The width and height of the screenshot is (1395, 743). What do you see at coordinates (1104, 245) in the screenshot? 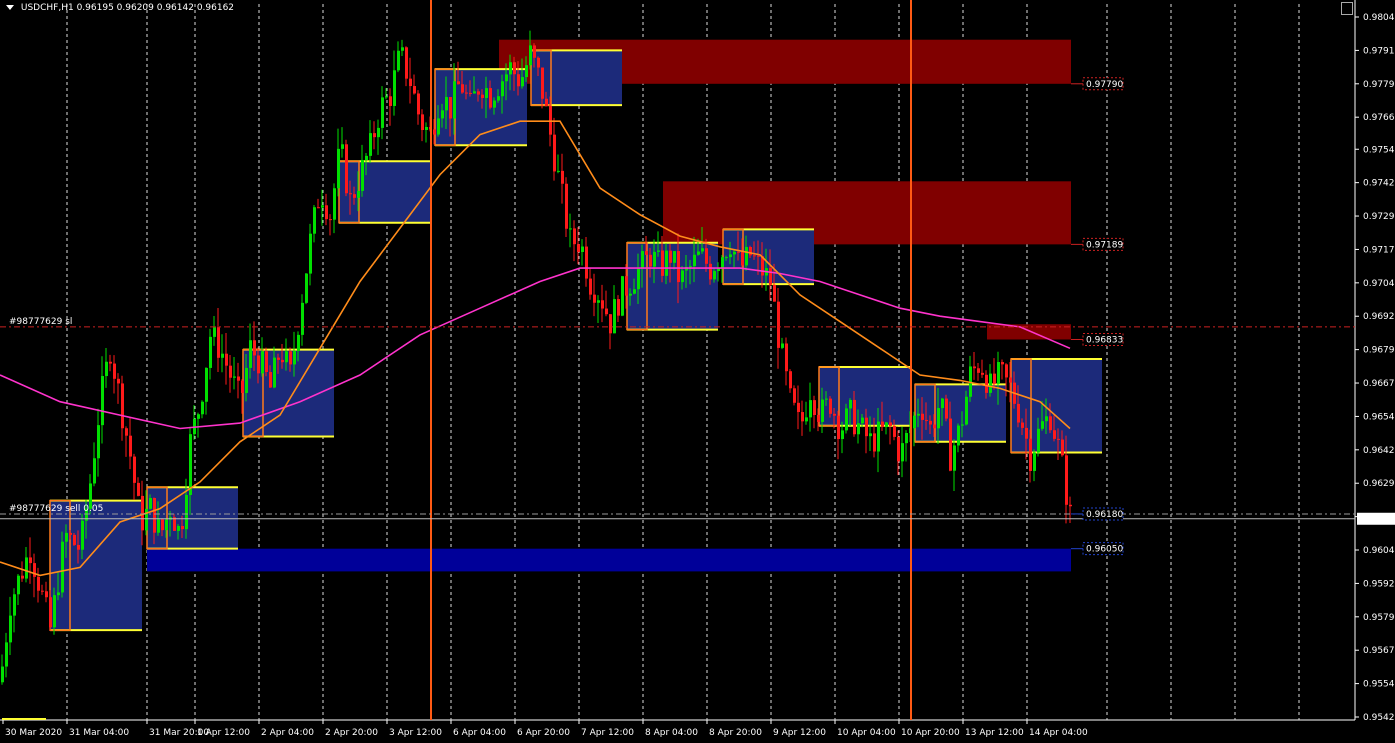
I see `zone-price-label: 0.97189` at bounding box center [1104, 245].